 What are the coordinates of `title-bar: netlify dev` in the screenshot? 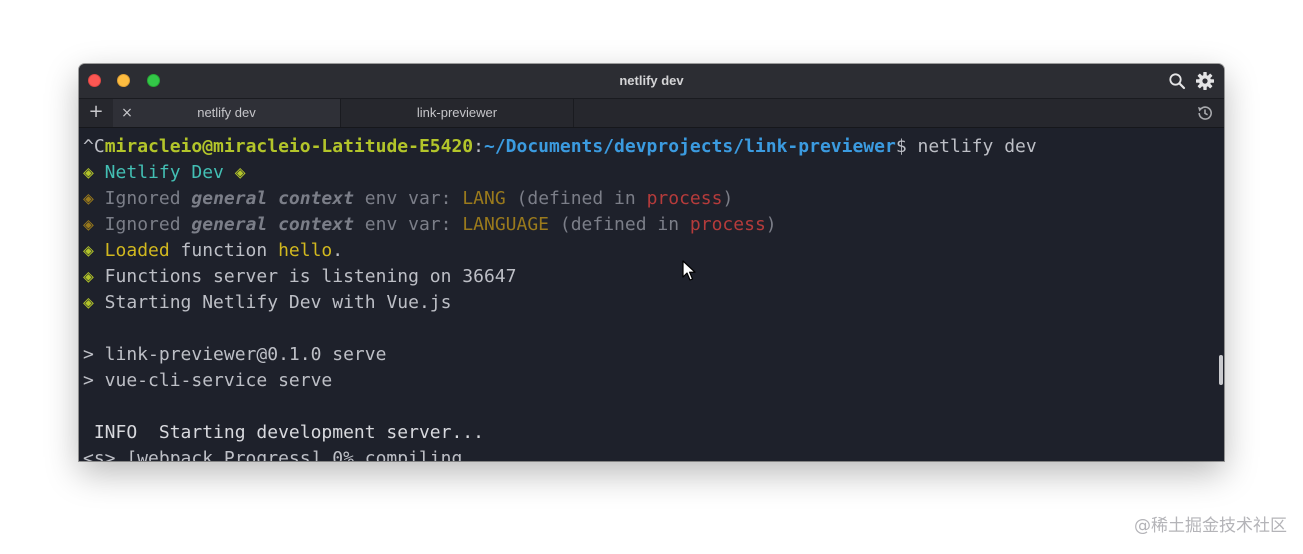 It's located at (651, 81).